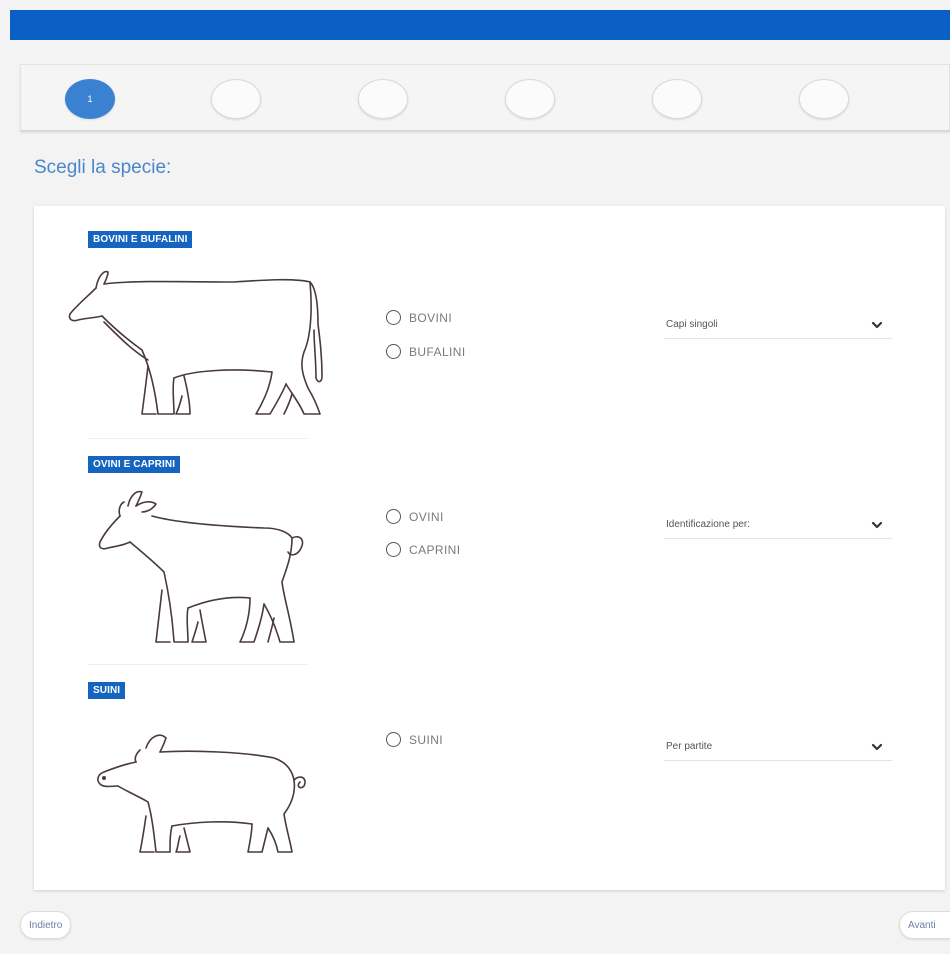 The image size is (950, 954). What do you see at coordinates (708, 524) in the screenshot?
I see `select-value: Identificazione per:` at bounding box center [708, 524].